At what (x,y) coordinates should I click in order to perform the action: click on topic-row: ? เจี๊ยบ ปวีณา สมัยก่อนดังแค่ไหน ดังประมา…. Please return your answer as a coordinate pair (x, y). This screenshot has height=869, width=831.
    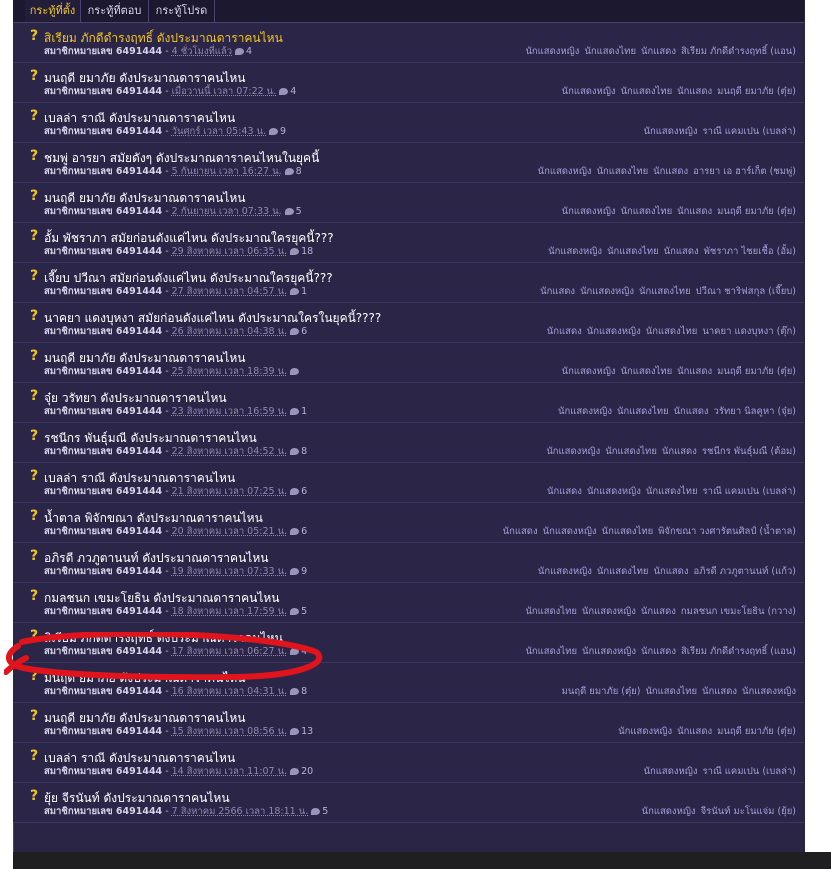
    Looking at the image, I should click on (408, 283).